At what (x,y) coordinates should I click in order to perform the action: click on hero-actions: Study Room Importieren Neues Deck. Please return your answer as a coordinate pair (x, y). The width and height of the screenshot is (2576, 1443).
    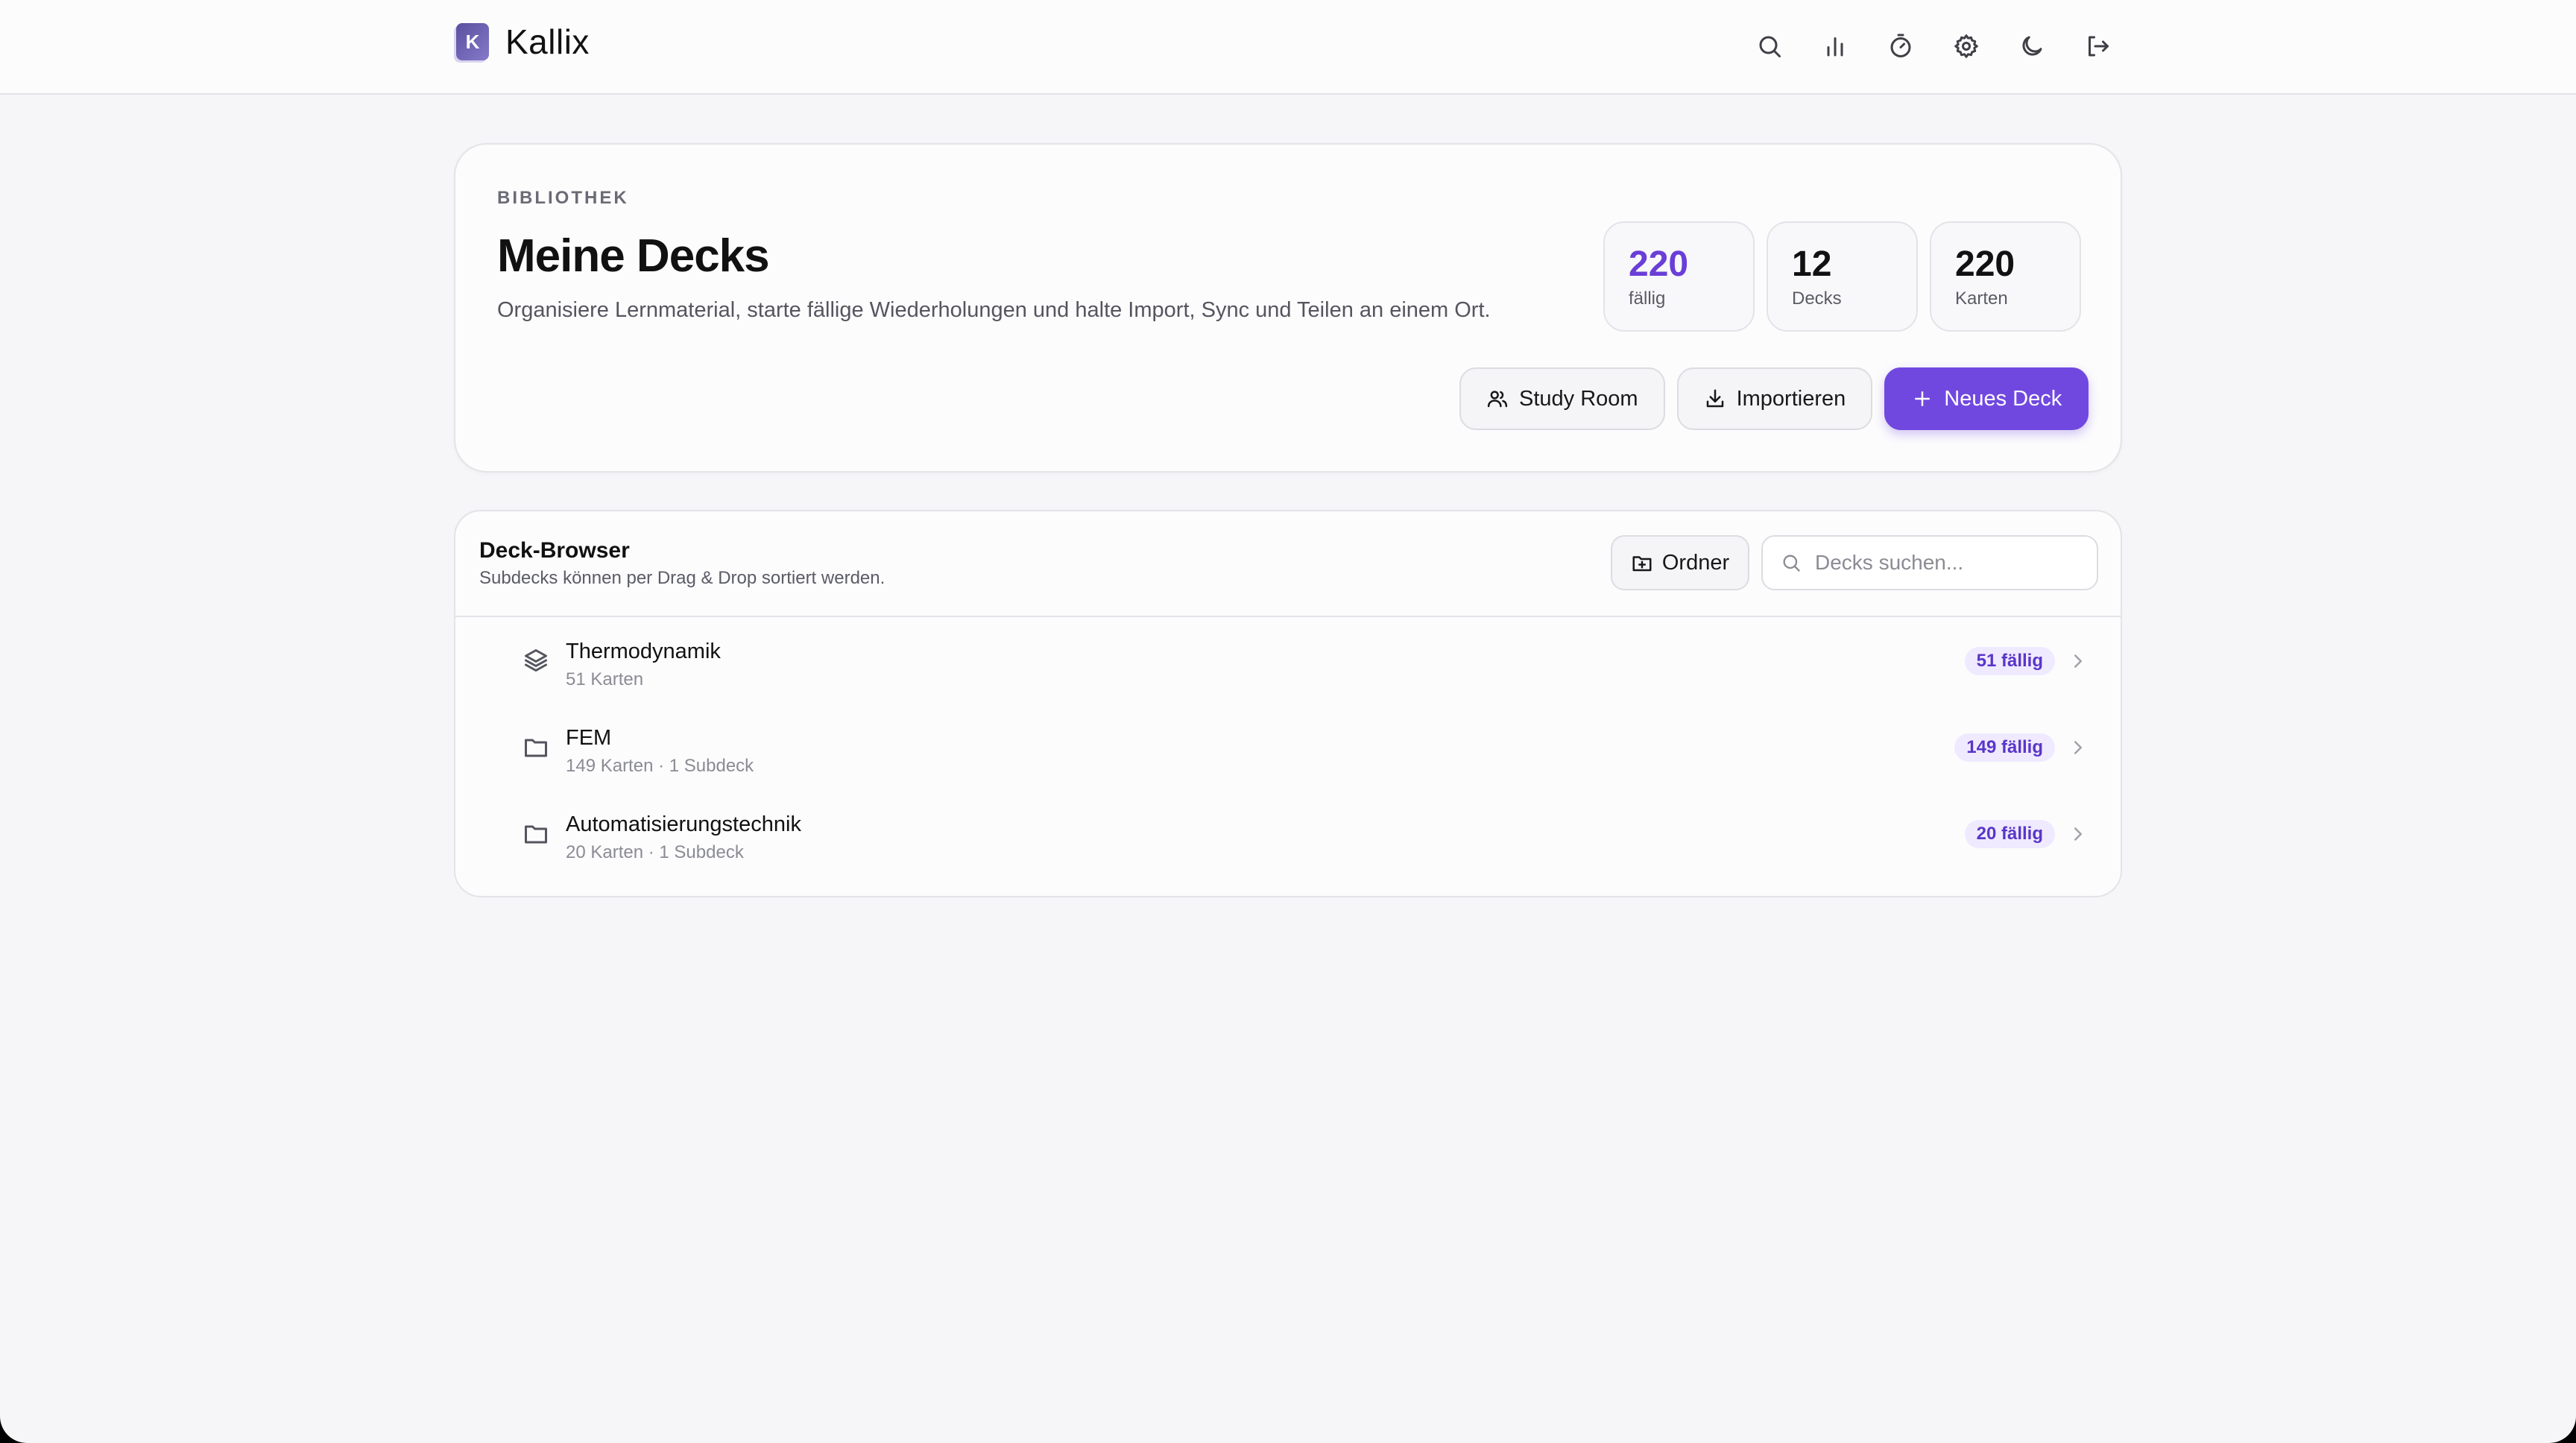
    Looking at the image, I should click on (1774, 399).